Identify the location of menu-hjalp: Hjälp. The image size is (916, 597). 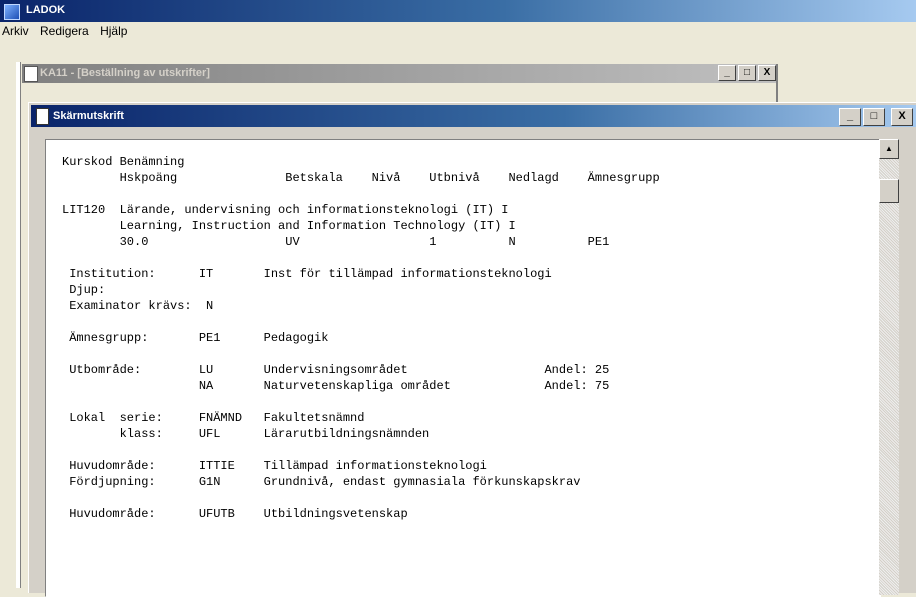
(113, 30).